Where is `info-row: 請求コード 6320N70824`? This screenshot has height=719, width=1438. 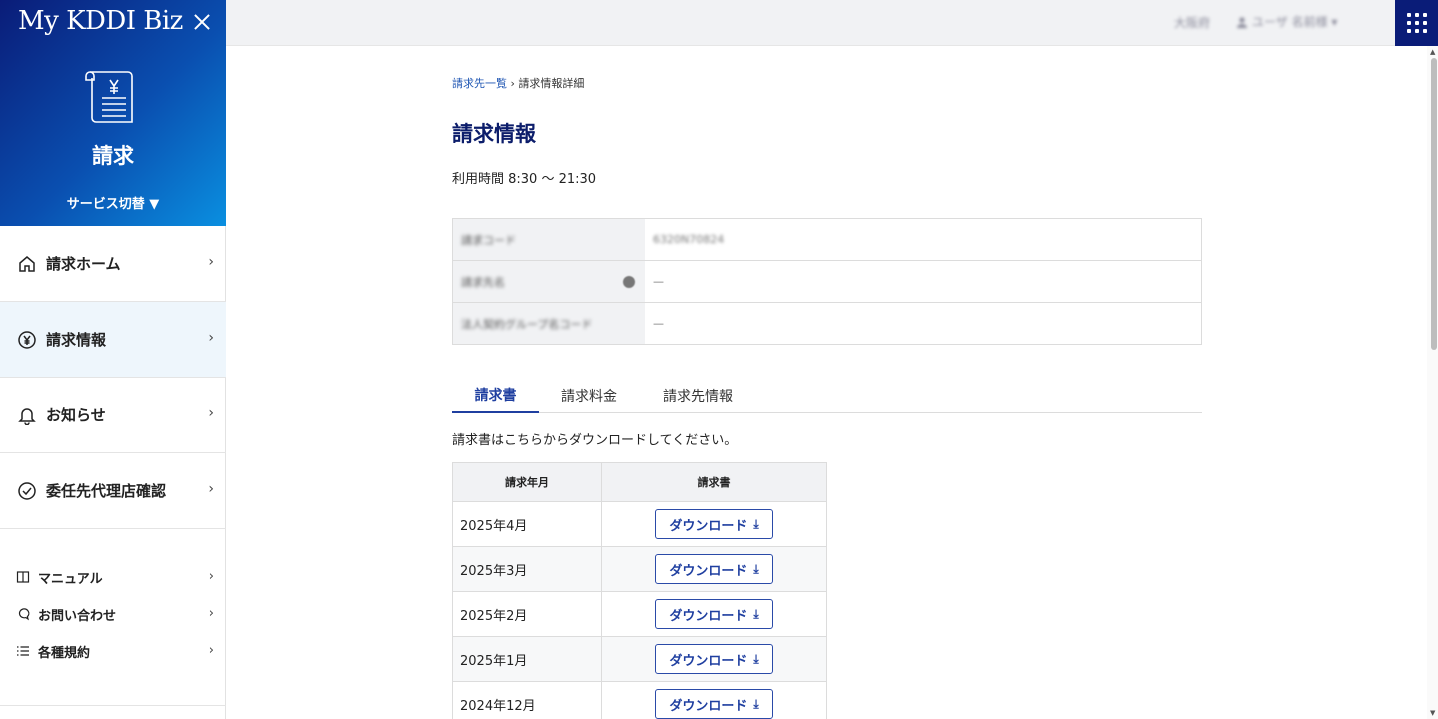 info-row: 請求コード 6320N70824 is located at coordinates (827, 240).